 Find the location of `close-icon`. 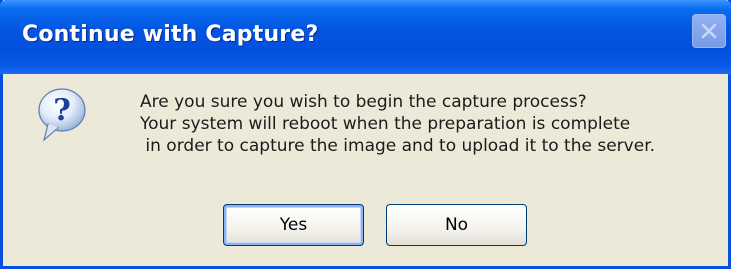

close-icon is located at coordinates (709, 31).